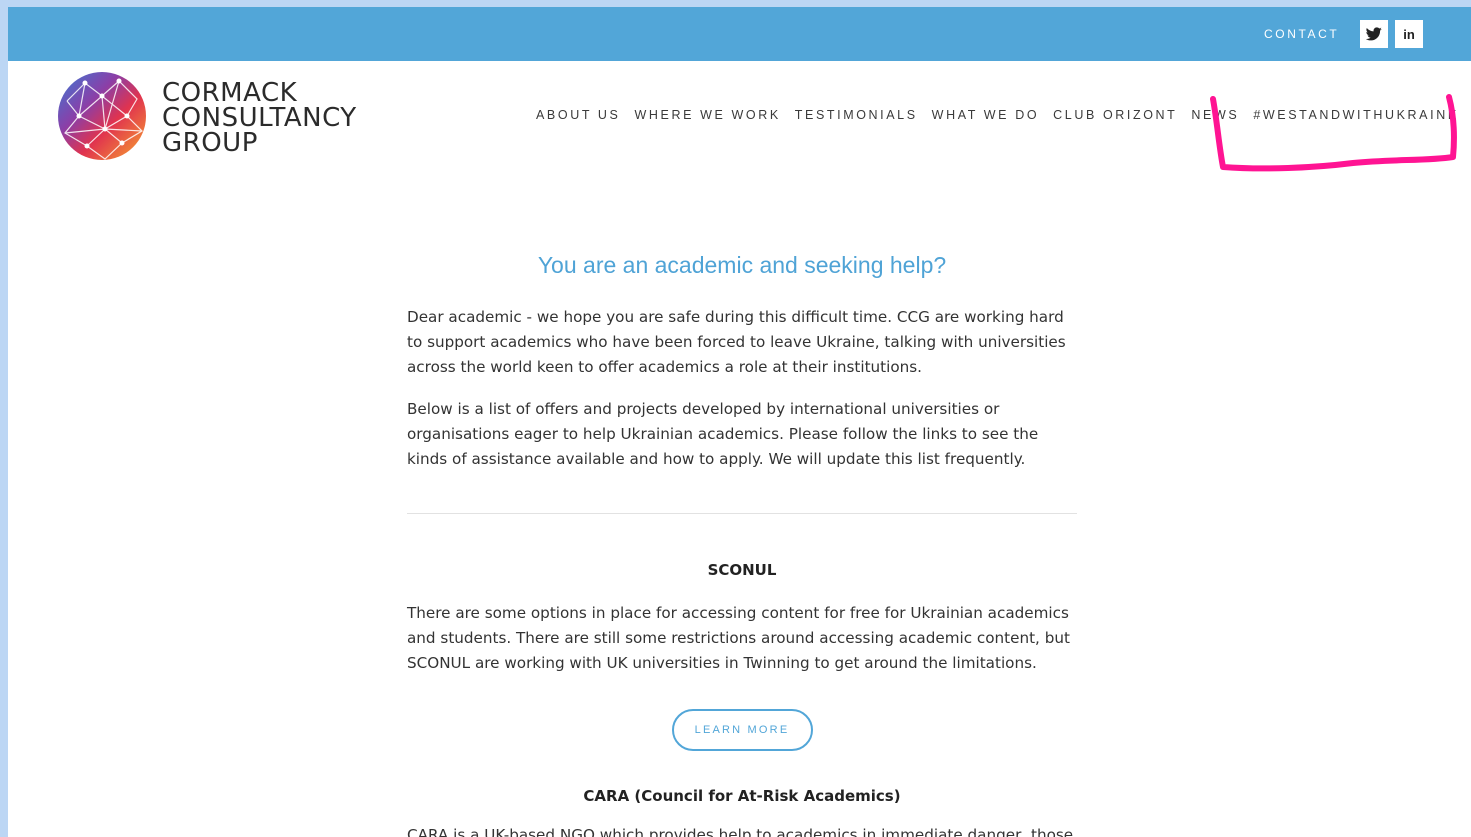  Describe the element at coordinates (1301, 34) in the screenshot. I see `contact-link: CONTACT` at that location.